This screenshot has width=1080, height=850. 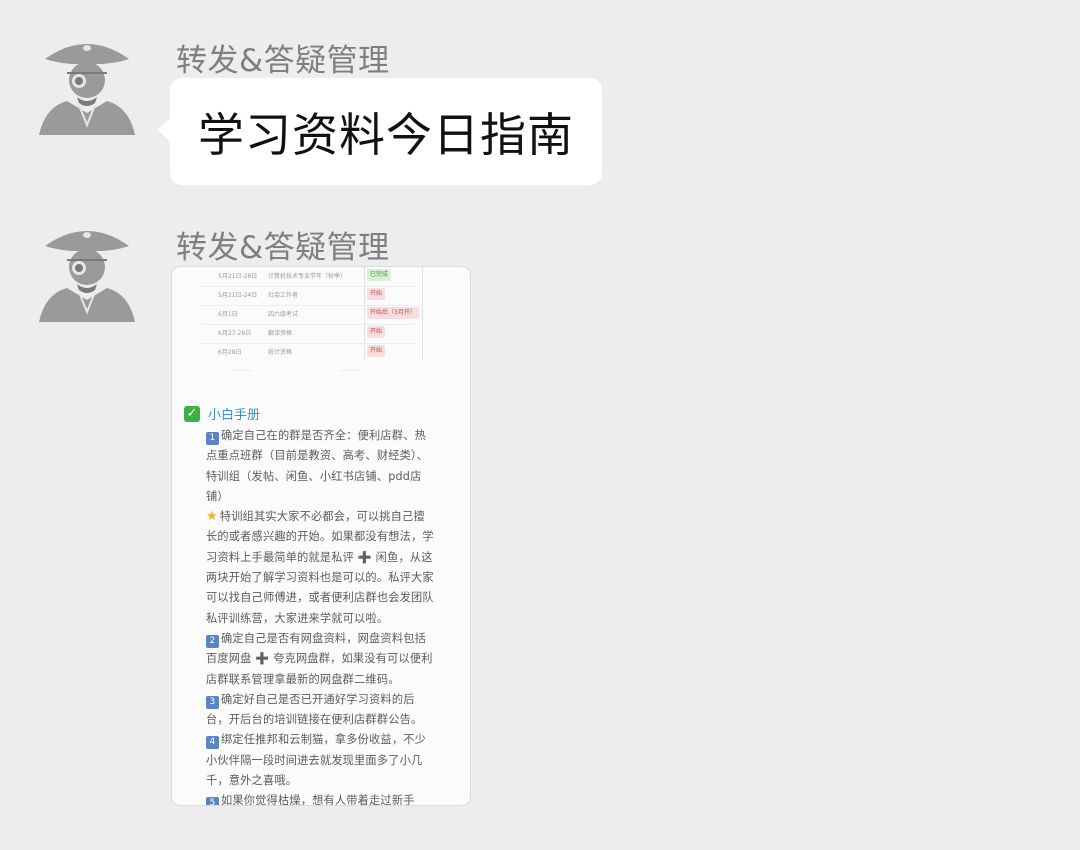 I want to click on table-cell-date: 6月27-28日, so click(x=235, y=333).